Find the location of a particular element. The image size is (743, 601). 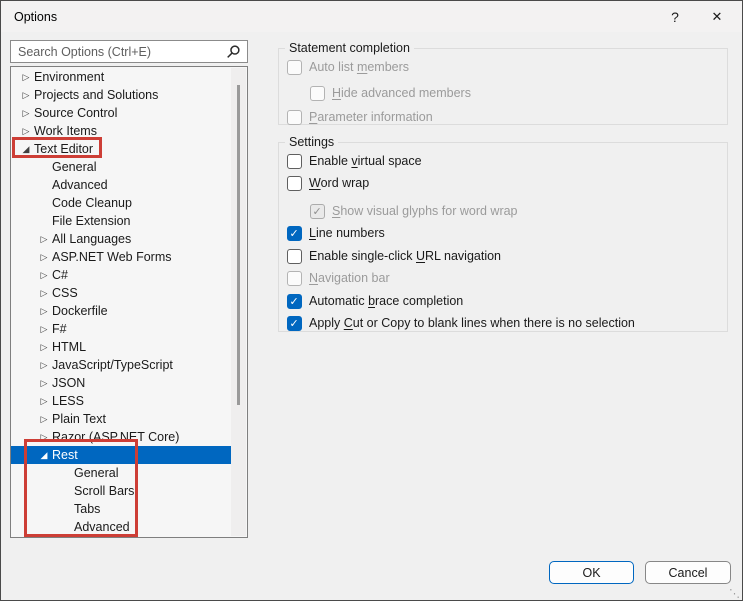

tree-scrollbar-thumb is located at coordinates (238, 245).